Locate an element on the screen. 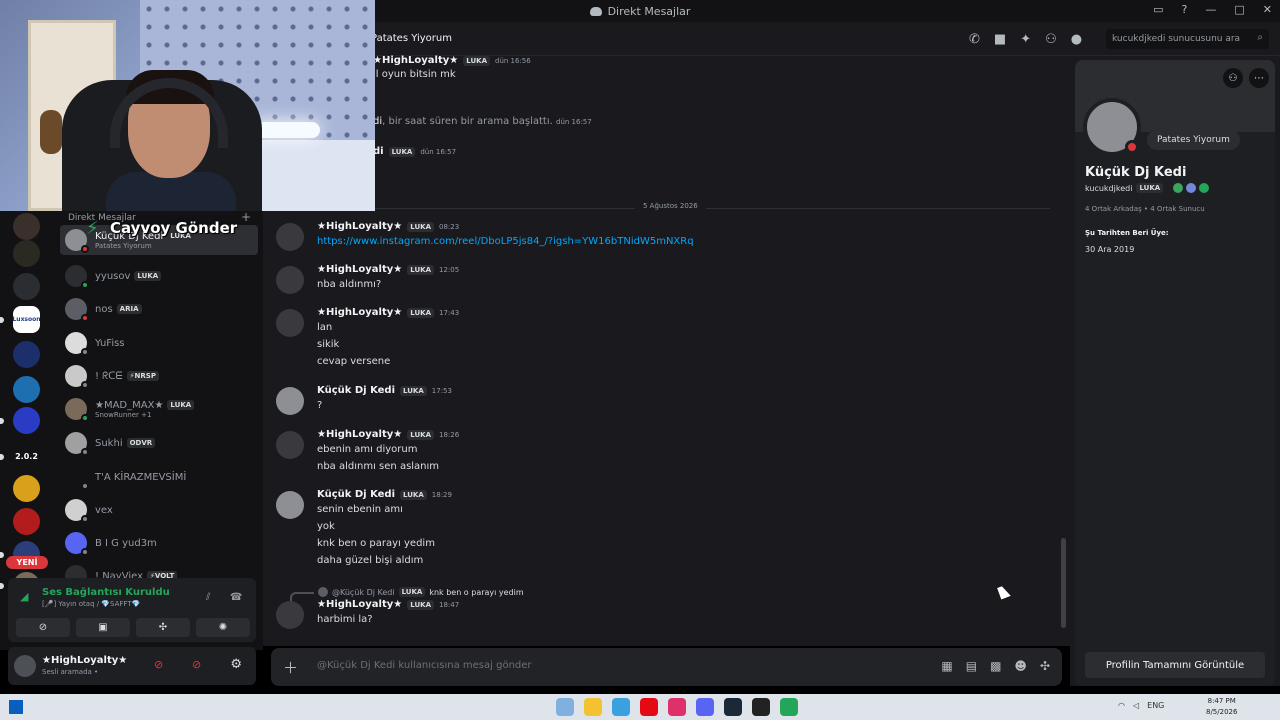 The width and height of the screenshot is (1280, 720). dm-item: YuFiss is located at coordinates (159, 343).